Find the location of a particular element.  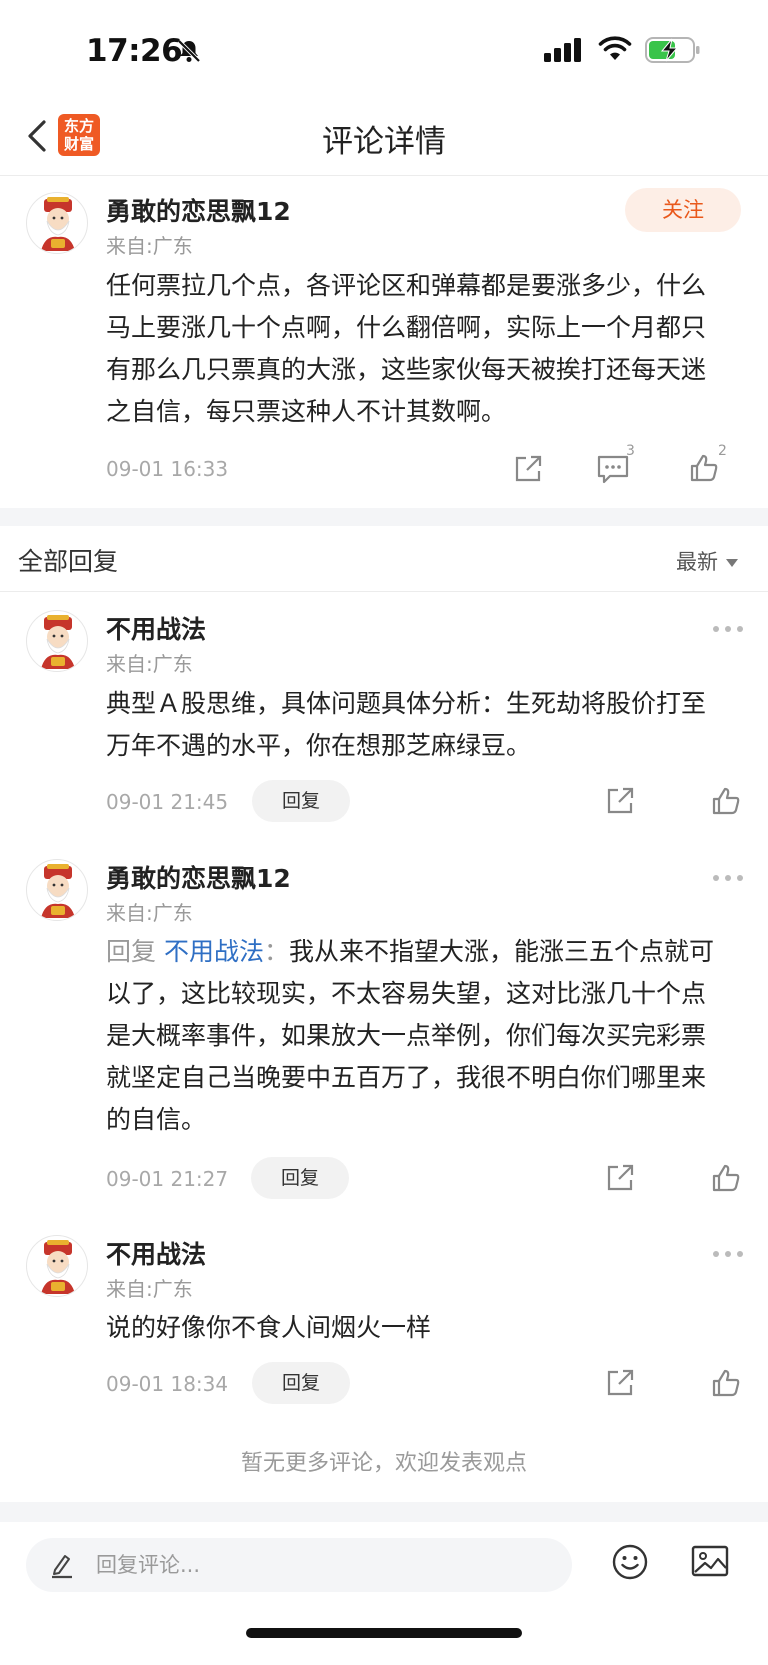

status-bar: 17:26 is located at coordinates (384, 50).